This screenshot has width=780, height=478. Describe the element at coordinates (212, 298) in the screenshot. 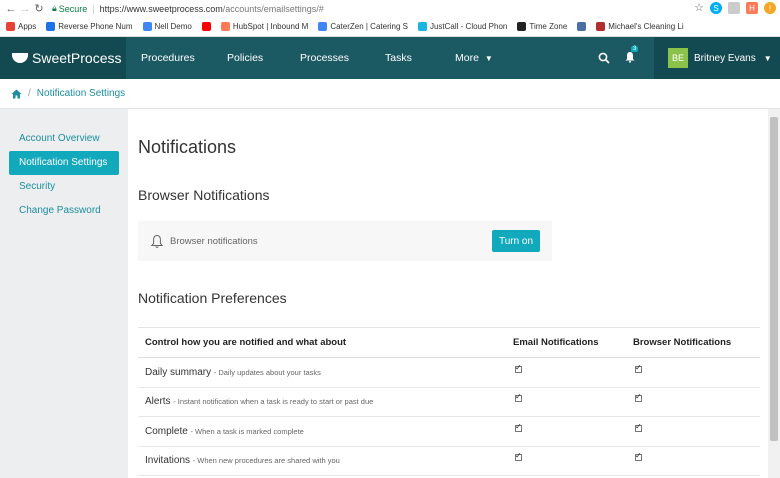

I see `notification-preferences-heading: Notification Preferences` at that location.